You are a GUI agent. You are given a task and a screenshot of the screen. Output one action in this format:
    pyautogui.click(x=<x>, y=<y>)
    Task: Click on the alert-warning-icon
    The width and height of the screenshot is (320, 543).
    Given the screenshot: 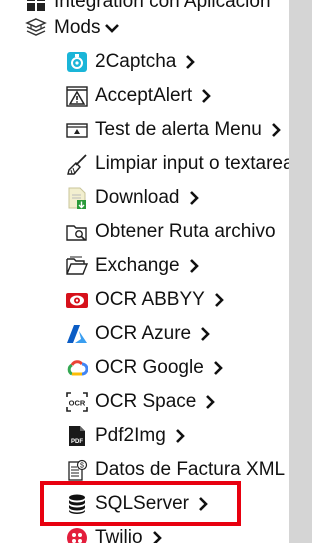 What is the action you would take?
    pyautogui.click(x=77, y=96)
    